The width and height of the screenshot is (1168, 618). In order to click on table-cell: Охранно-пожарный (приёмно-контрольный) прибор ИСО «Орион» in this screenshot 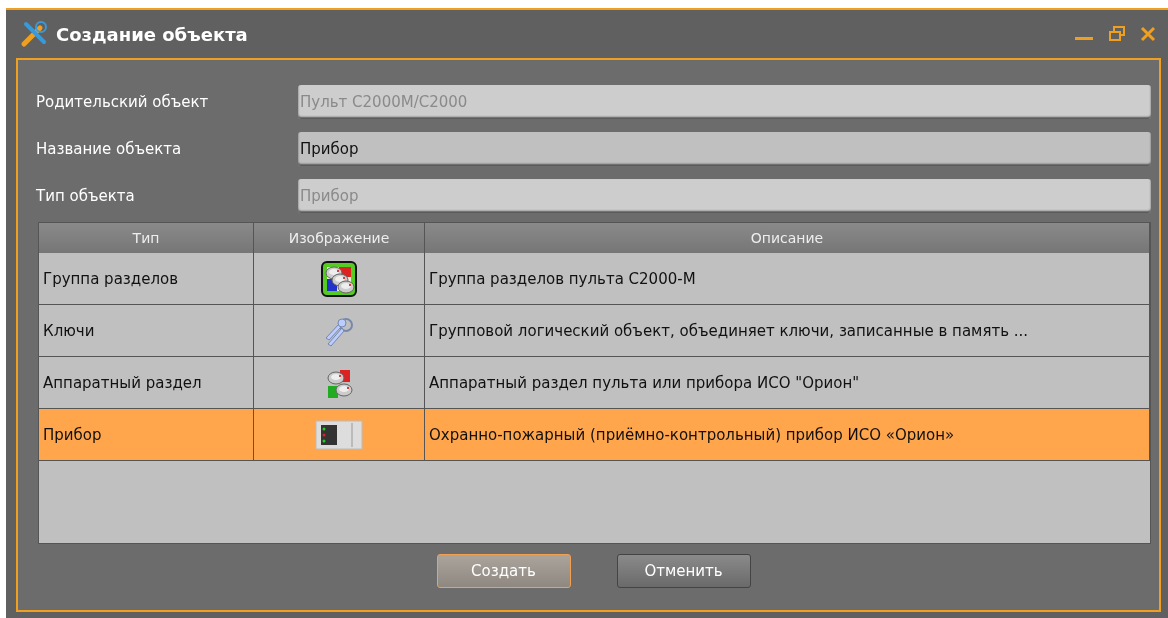, I will do `click(787, 434)`.